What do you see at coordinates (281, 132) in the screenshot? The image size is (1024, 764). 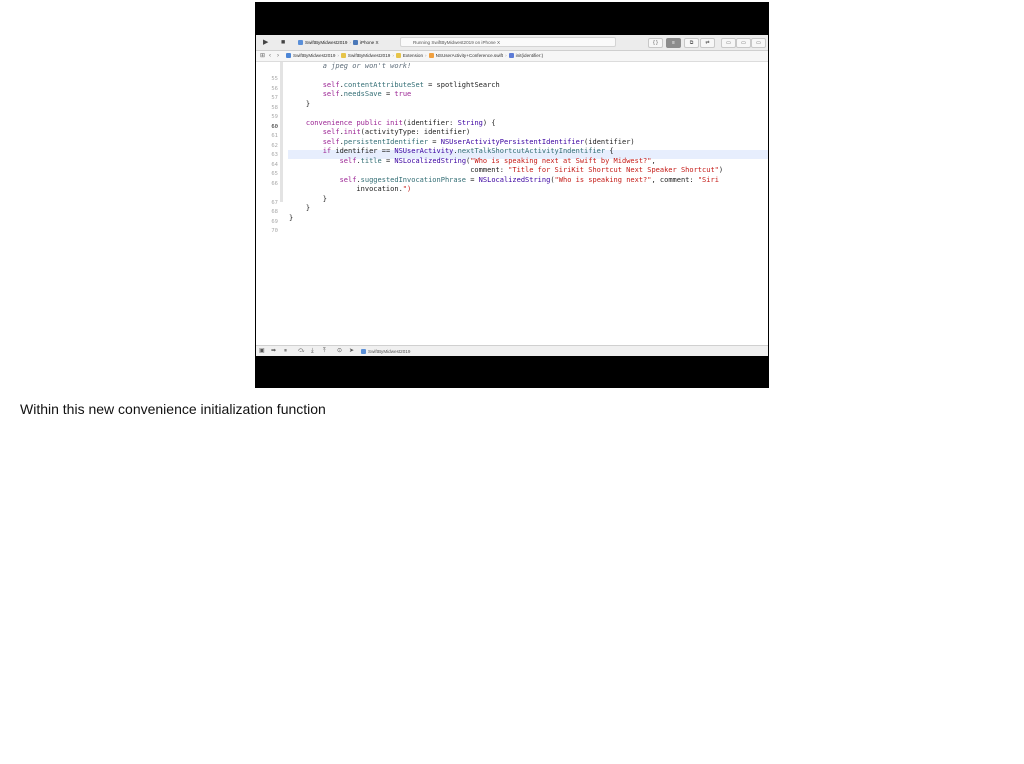 I see `code-coverage-ribbon` at bounding box center [281, 132].